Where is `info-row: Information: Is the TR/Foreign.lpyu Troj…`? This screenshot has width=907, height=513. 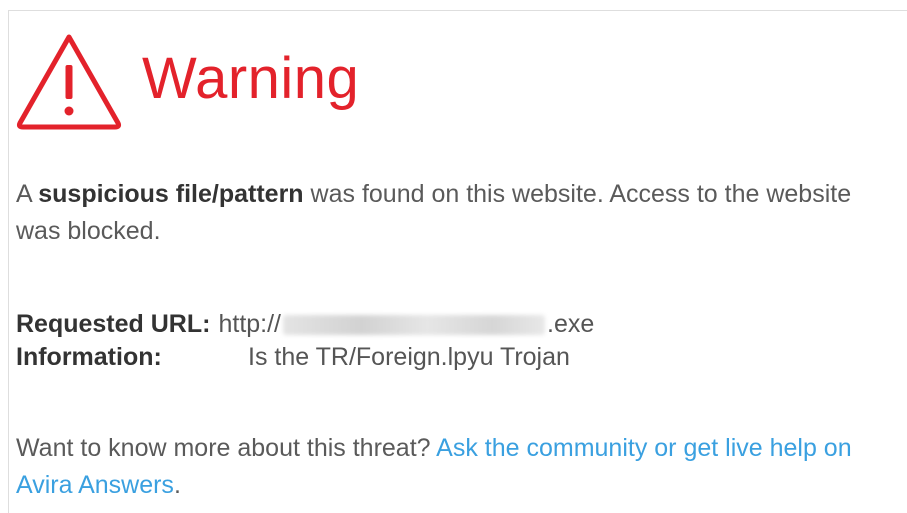
info-row: Information: Is the TR/Foreign.lpyu Troj… is located at coordinates (305, 357).